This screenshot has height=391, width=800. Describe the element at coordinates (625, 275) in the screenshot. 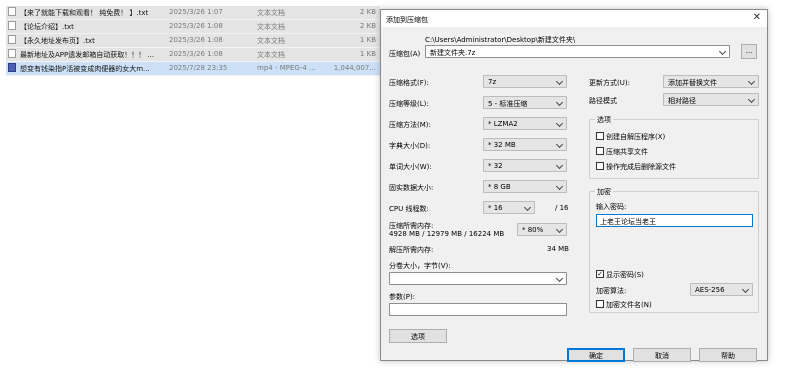

I see `show-password-label: 显示密码(S)` at that location.